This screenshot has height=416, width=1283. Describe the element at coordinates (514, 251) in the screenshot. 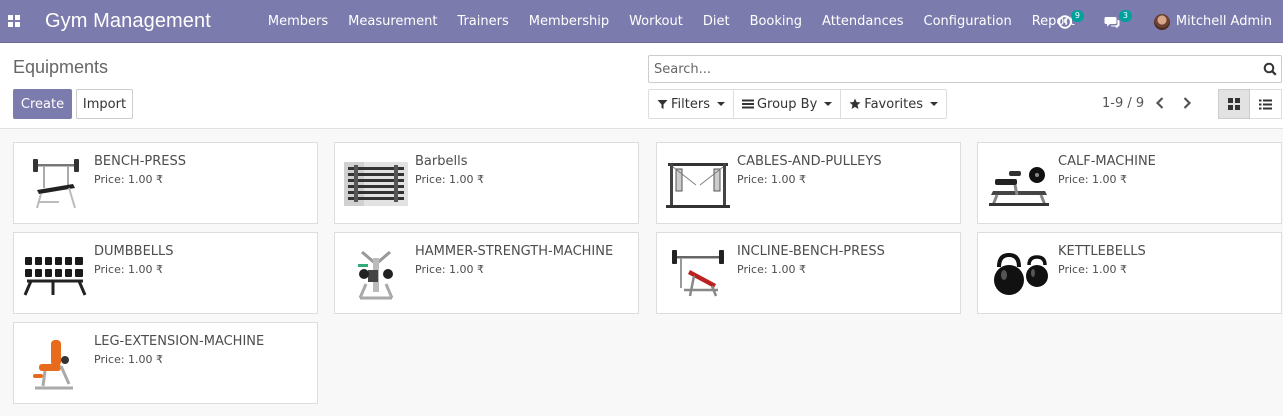

I see `equipment-name: HAMMER-STRENGTH-MACHINE` at that location.